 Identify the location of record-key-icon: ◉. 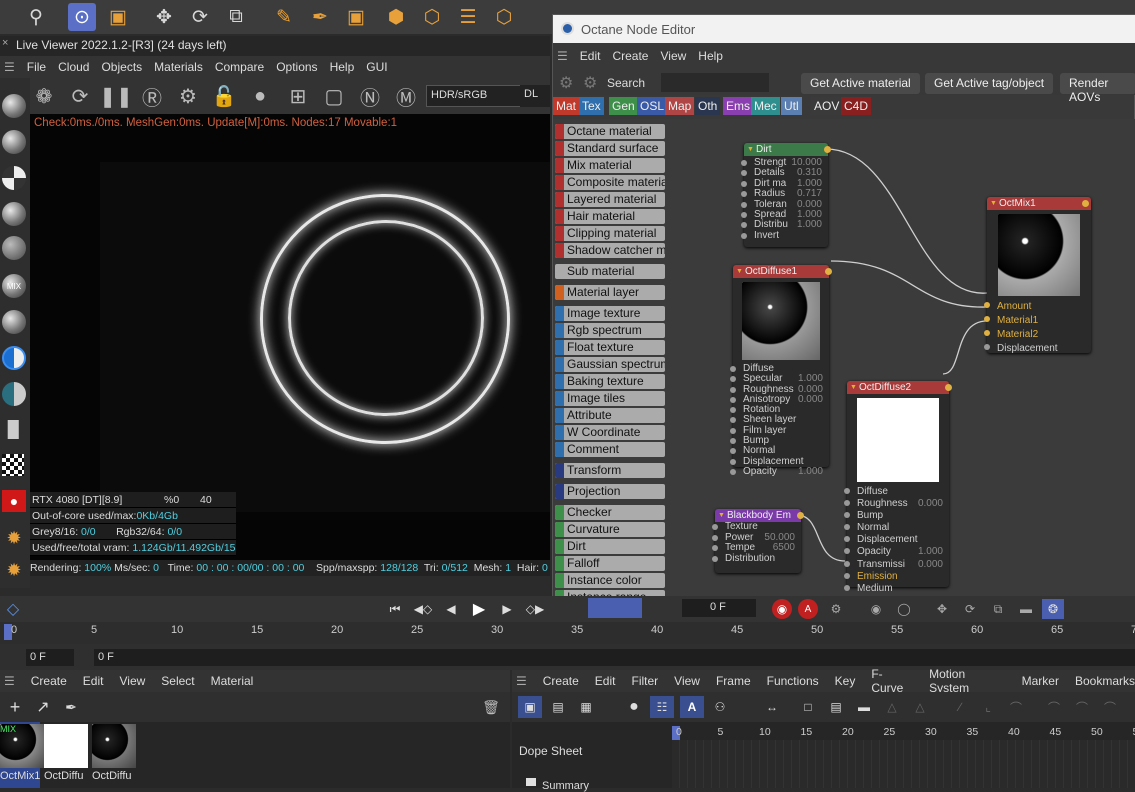
(782, 609).